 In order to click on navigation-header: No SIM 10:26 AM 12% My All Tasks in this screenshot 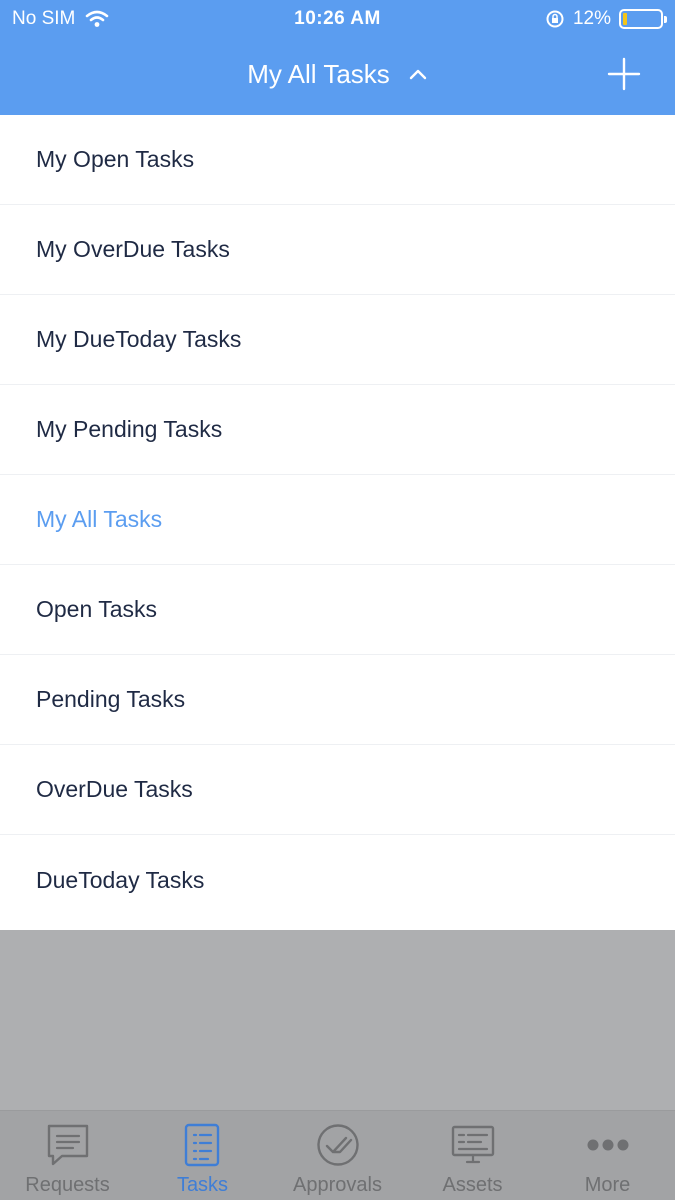, I will do `click(337, 57)`.